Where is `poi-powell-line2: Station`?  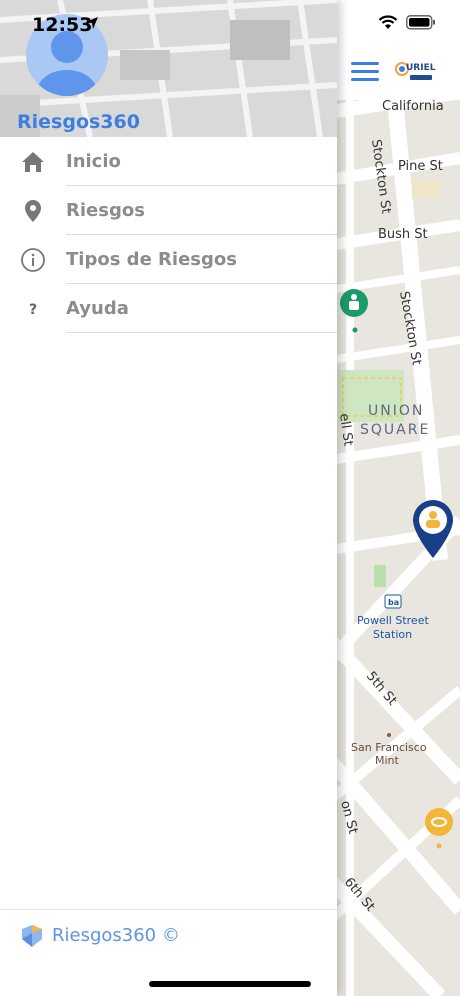 poi-powell-line2: Station is located at coordinates (392, 634).